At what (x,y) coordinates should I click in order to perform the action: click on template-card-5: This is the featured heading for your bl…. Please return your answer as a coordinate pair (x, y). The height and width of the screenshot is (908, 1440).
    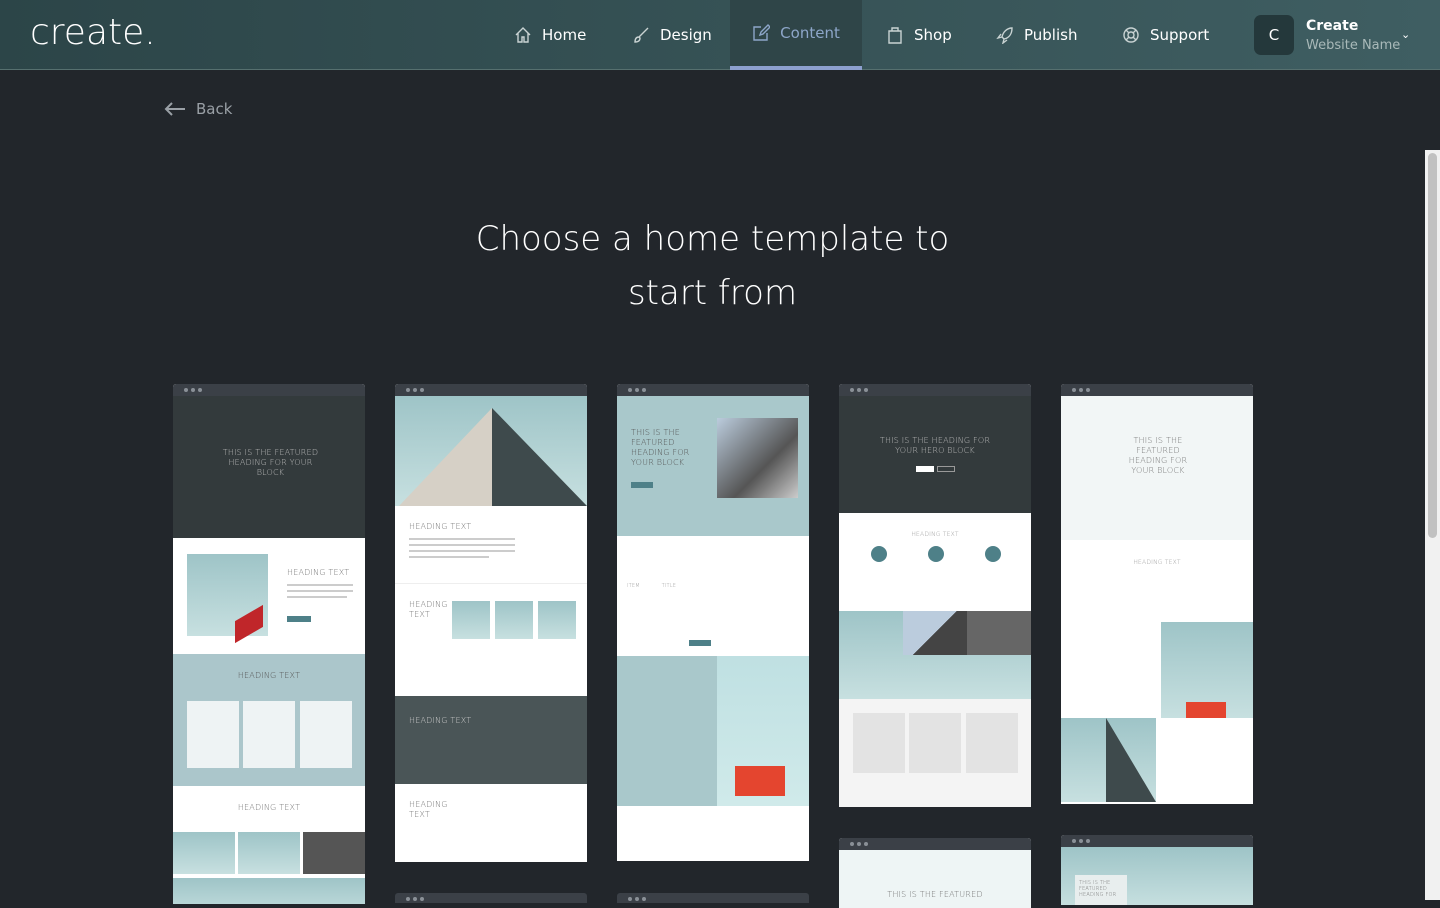
    Looking at the image, I should click on (1157, 594).